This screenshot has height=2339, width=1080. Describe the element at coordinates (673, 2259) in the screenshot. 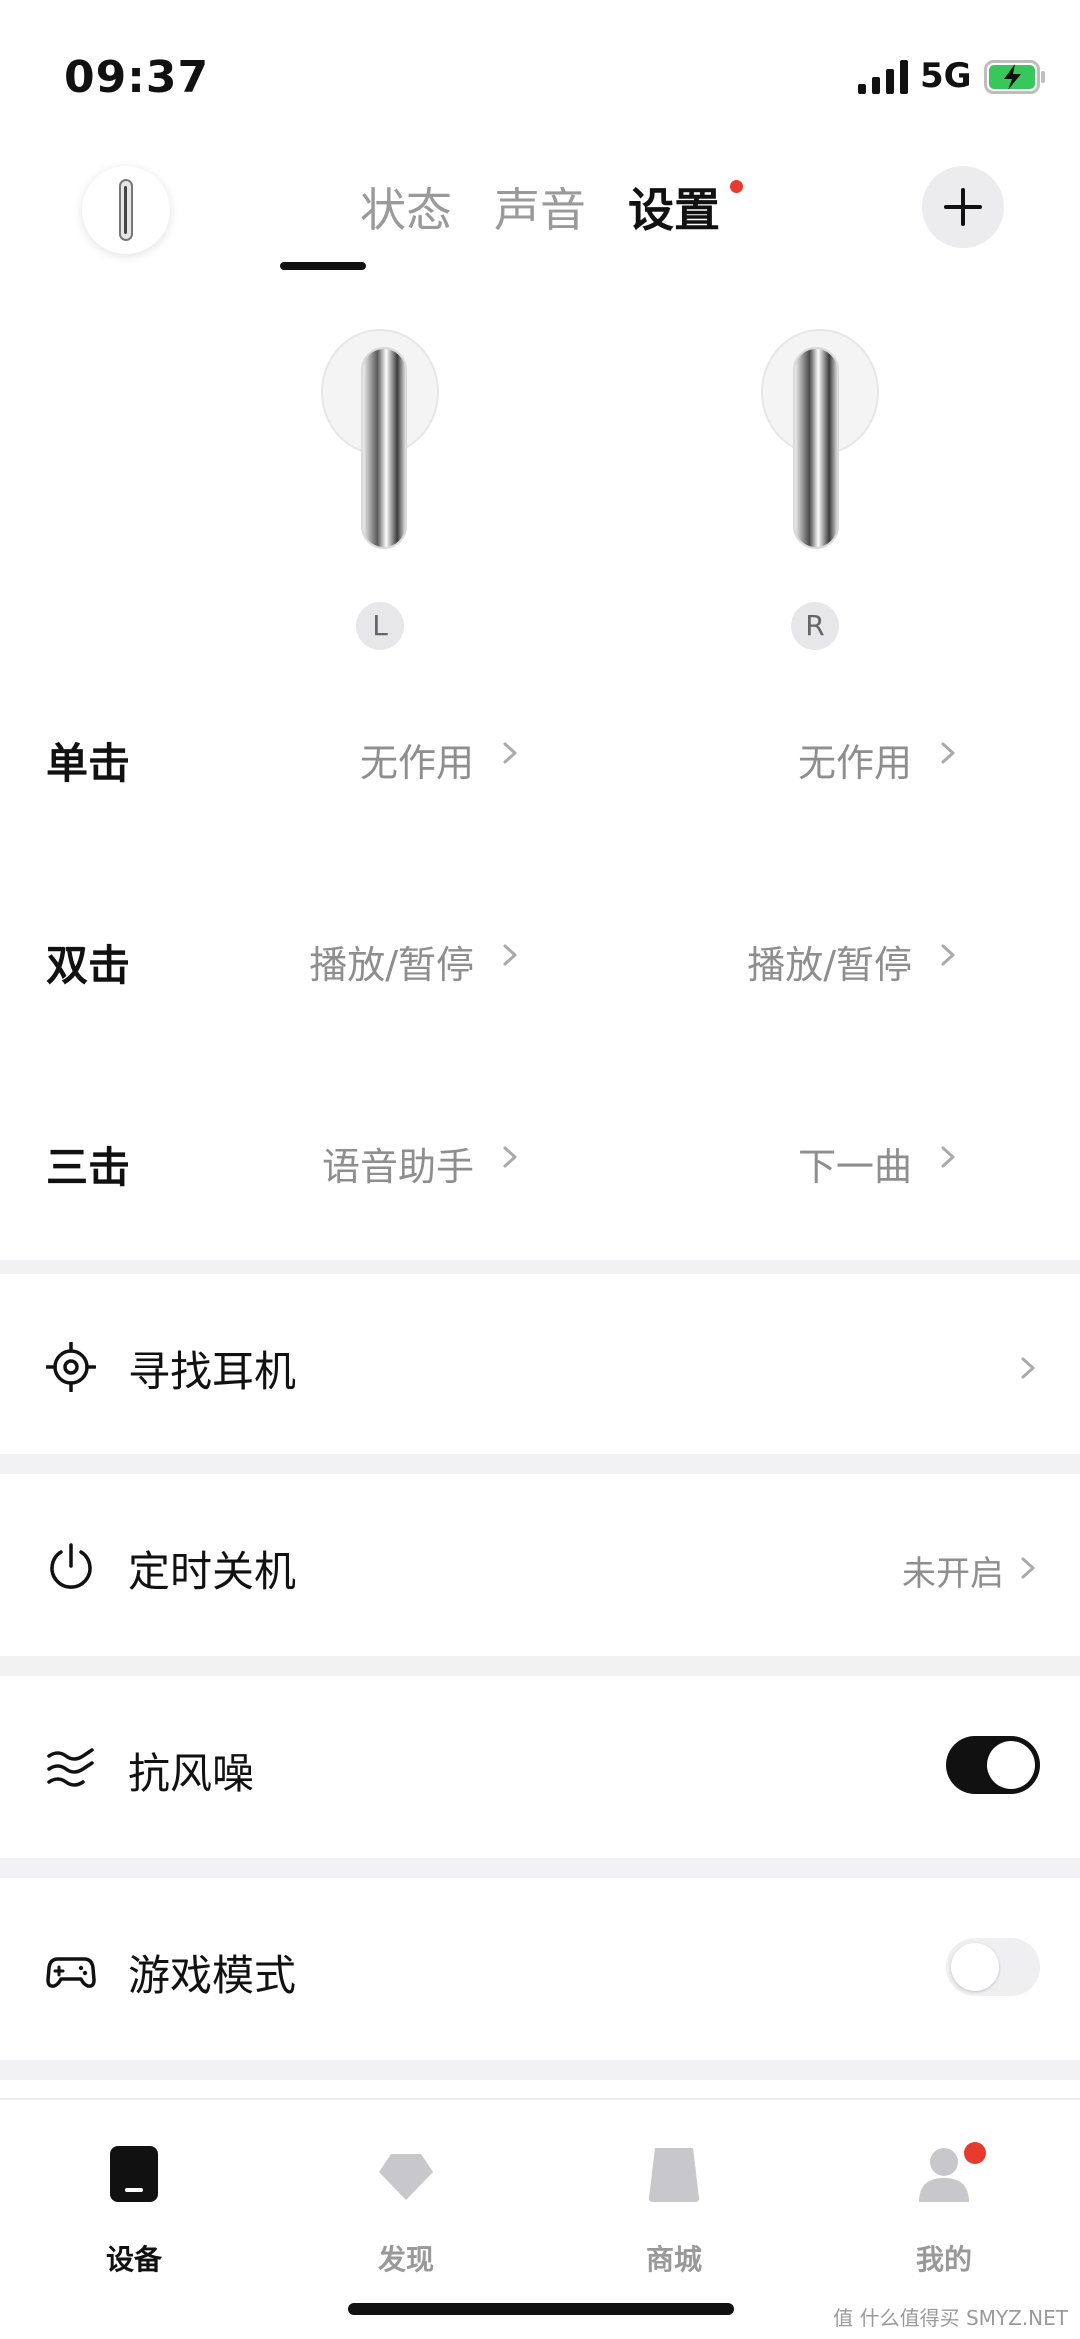

I see `nav-label: 商城` at that location.